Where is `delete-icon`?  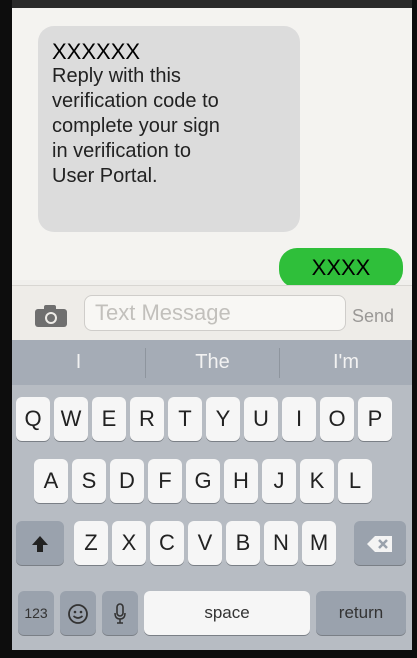 delete-icon is located at coordinates (379, 544).